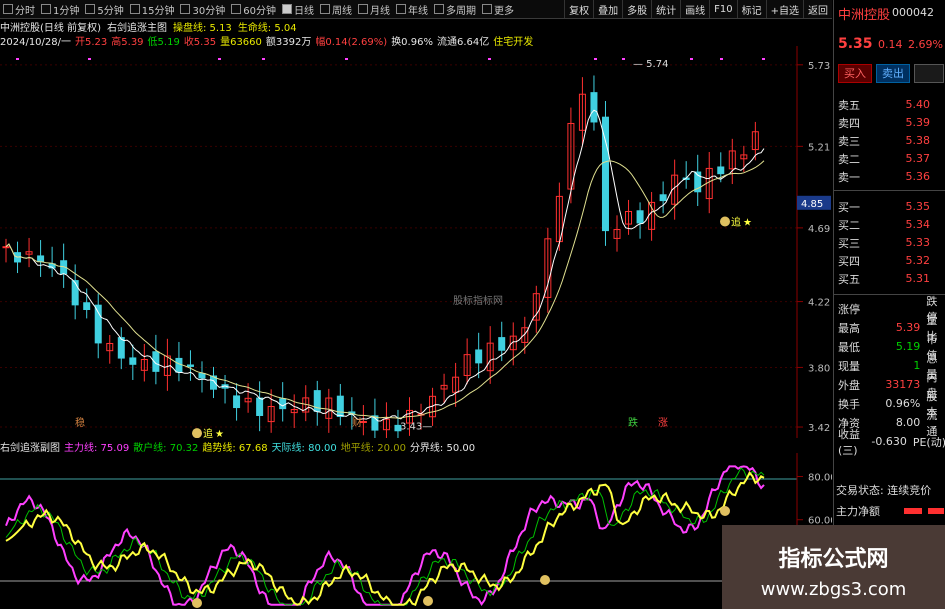  I want to click on period-tab: 多周期, so click(455, 9).